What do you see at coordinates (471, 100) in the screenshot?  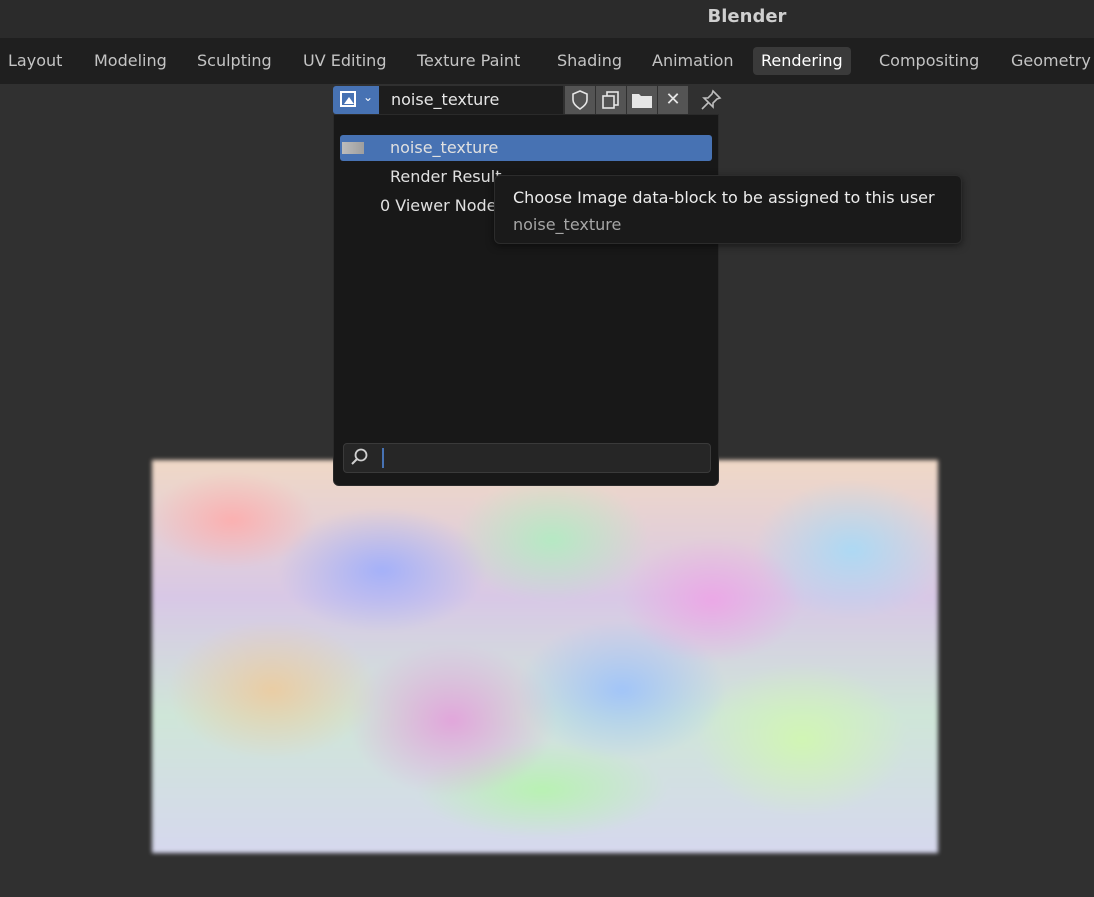 I see `image-name-field: noise_texture` at bounding box center [471, 100].